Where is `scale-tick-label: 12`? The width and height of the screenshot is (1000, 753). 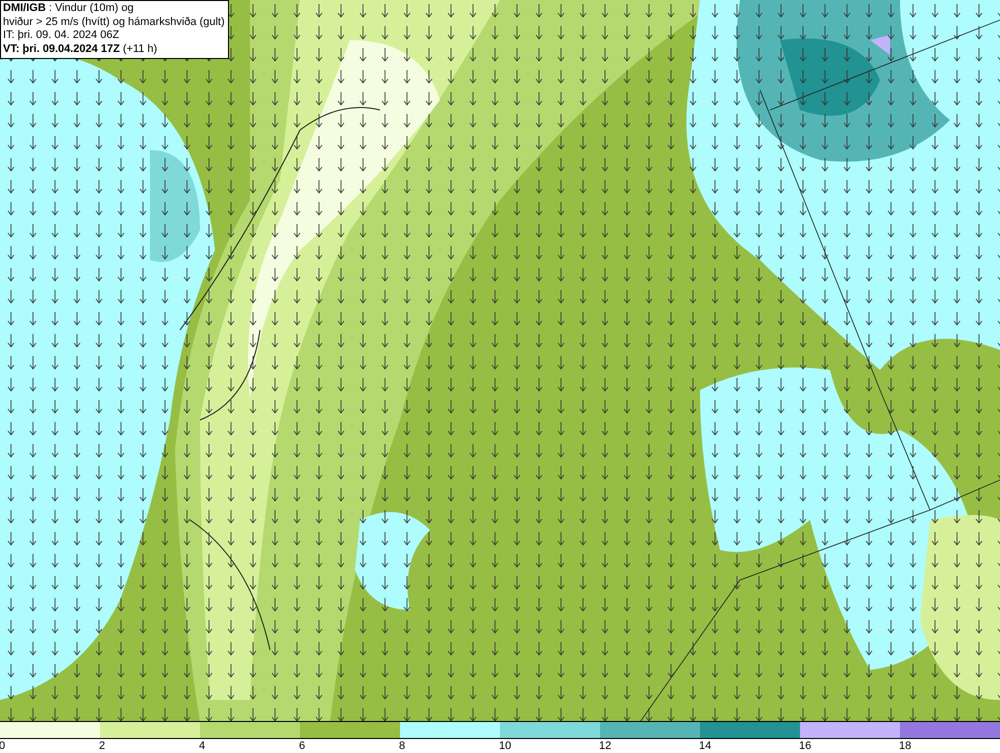
scale-tick-label: 12 is located at coordinates (605, 746).